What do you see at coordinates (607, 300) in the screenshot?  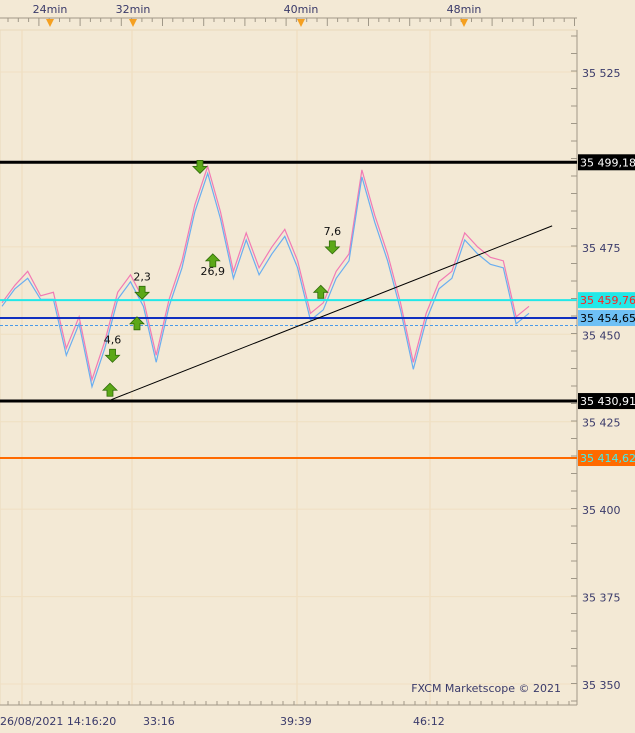 I see `price-level-label: 35 459,76` at bounding box center [607, 300].